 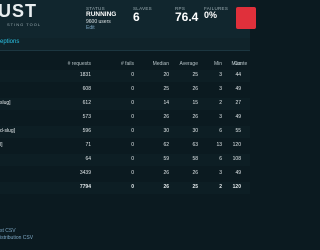 I want to click on cell-median: 20, so click(x=166, y=75).